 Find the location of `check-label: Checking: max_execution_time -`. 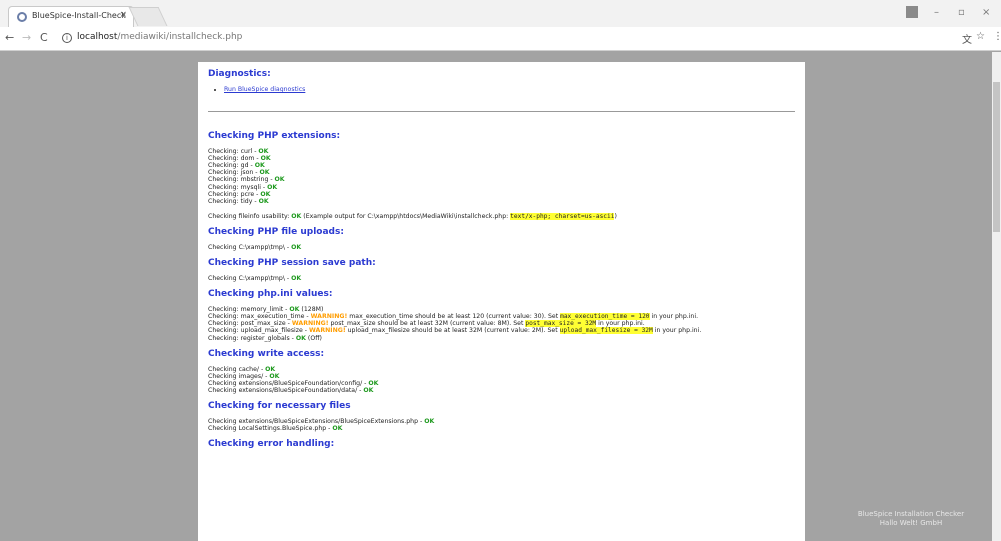

check-label: Checking: max_execution_time - is located at coordinates (259, 317).